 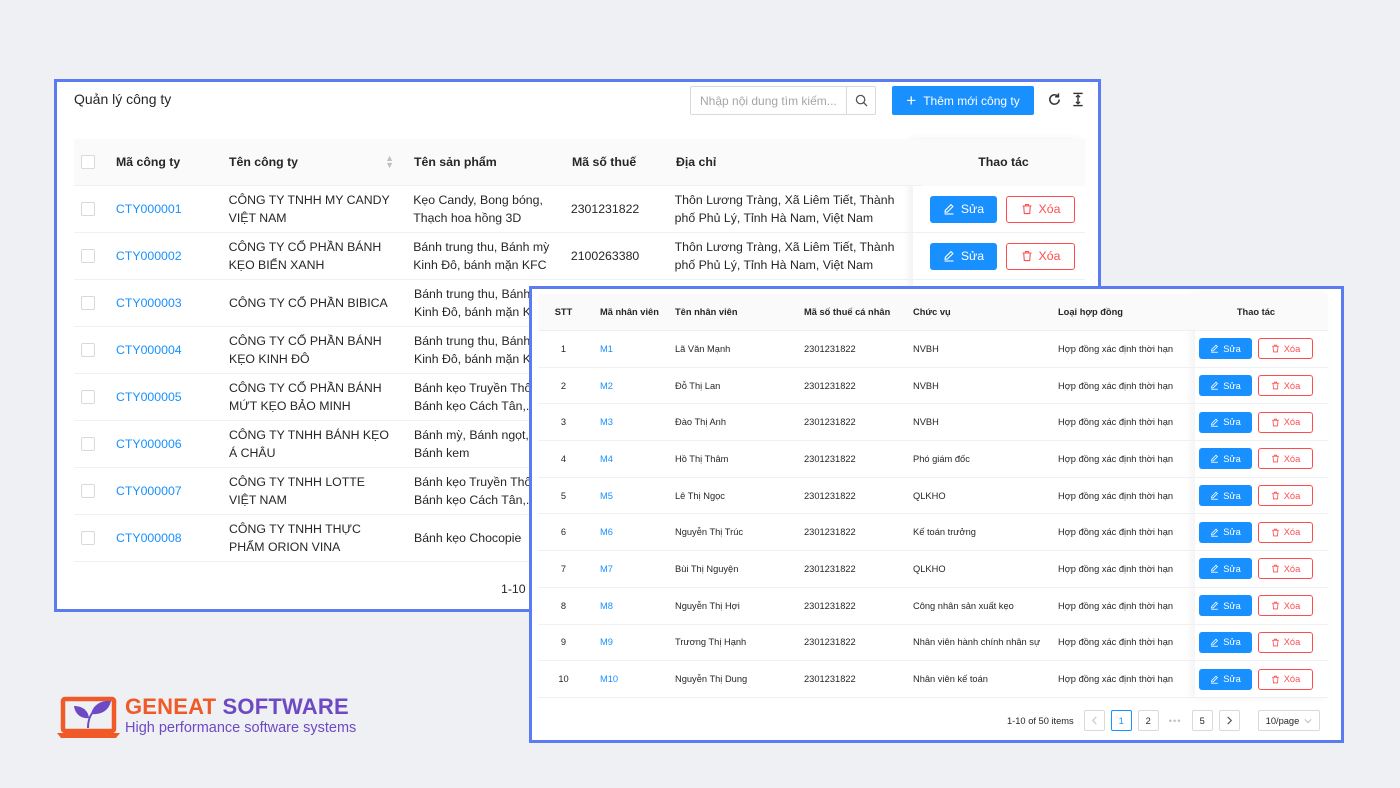 I want to click on prev-page-button, so click(x=1094, y=720).